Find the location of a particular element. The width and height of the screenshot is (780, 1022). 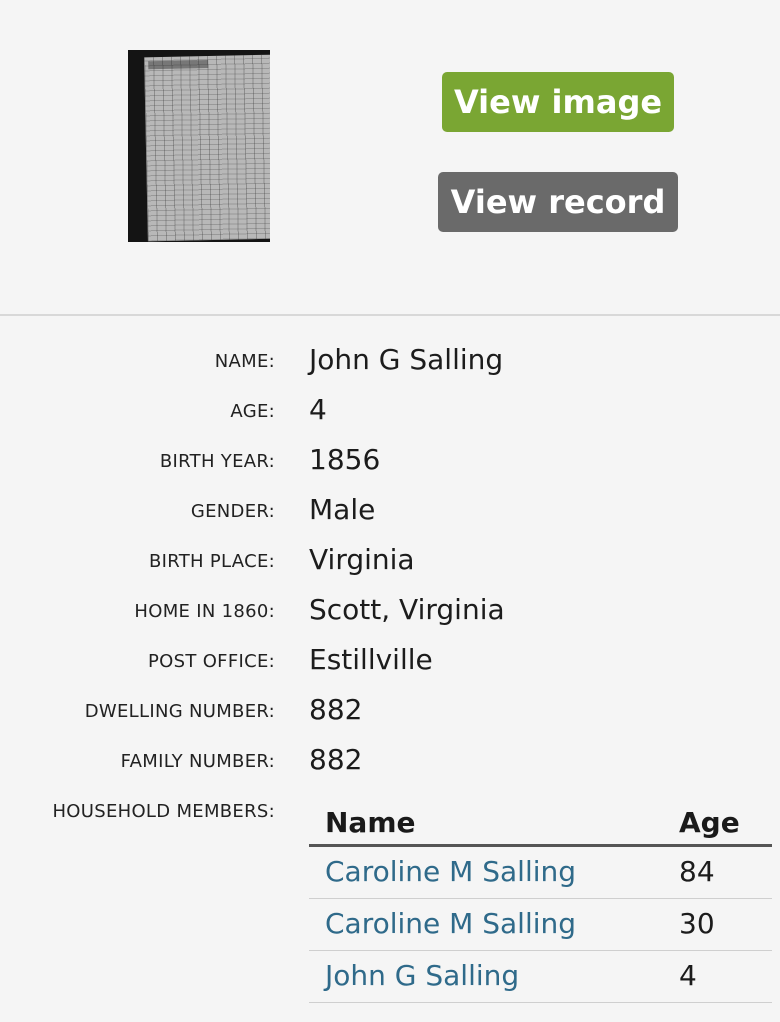

view-record-button: View record is located at coordinates (558, 202).